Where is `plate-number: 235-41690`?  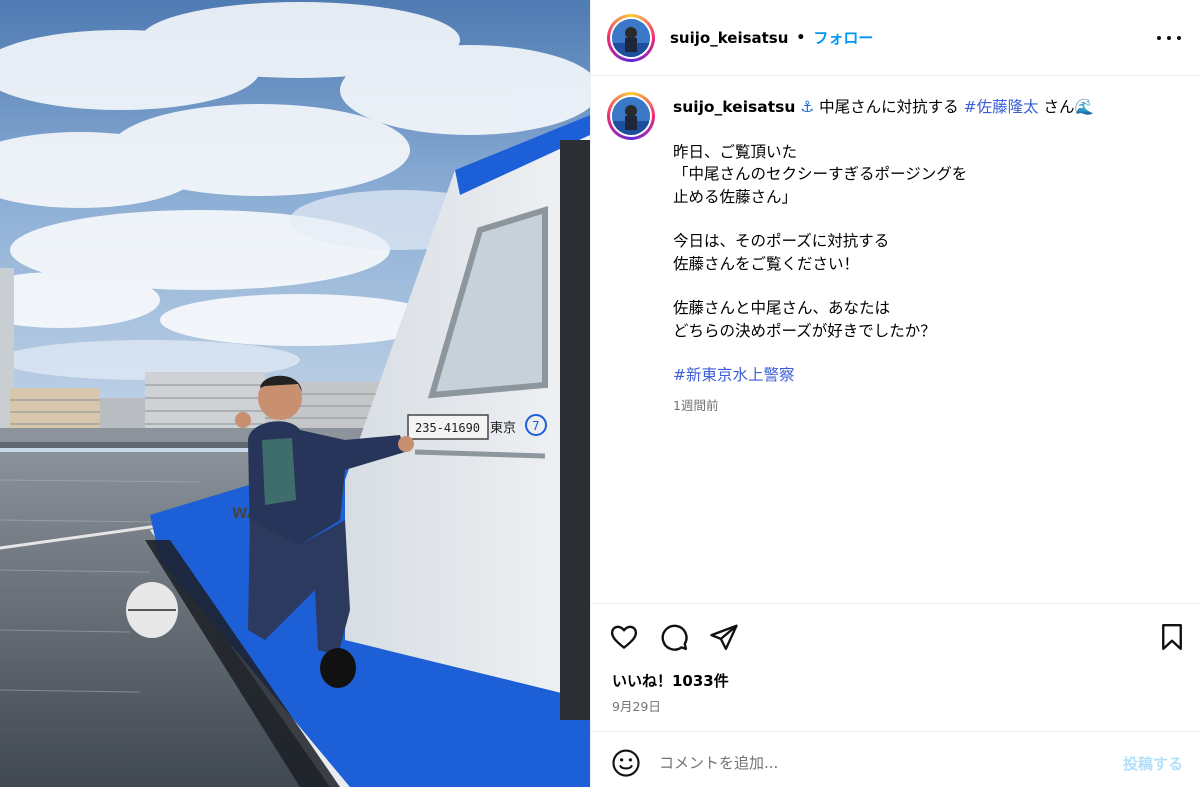
plate-number: 235-41690 is located at coordinates (447, 428).